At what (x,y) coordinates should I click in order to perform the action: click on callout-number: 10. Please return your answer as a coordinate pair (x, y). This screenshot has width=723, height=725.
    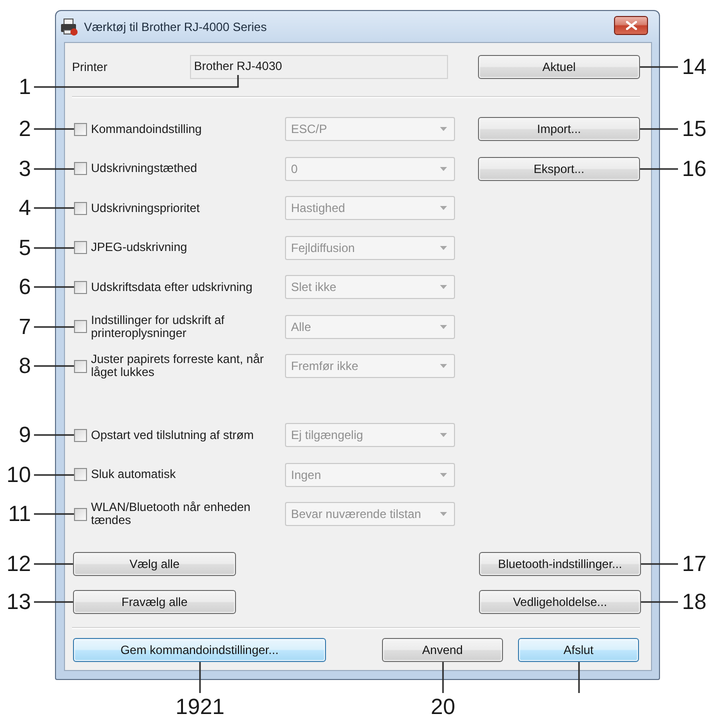
    Looking at the image, I should click on (18, 475).